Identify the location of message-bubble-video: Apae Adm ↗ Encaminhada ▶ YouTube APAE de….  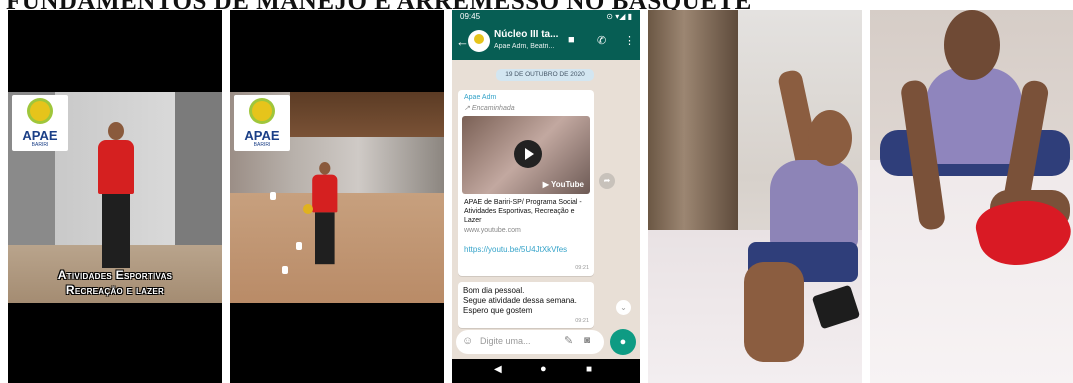
(526, 183).